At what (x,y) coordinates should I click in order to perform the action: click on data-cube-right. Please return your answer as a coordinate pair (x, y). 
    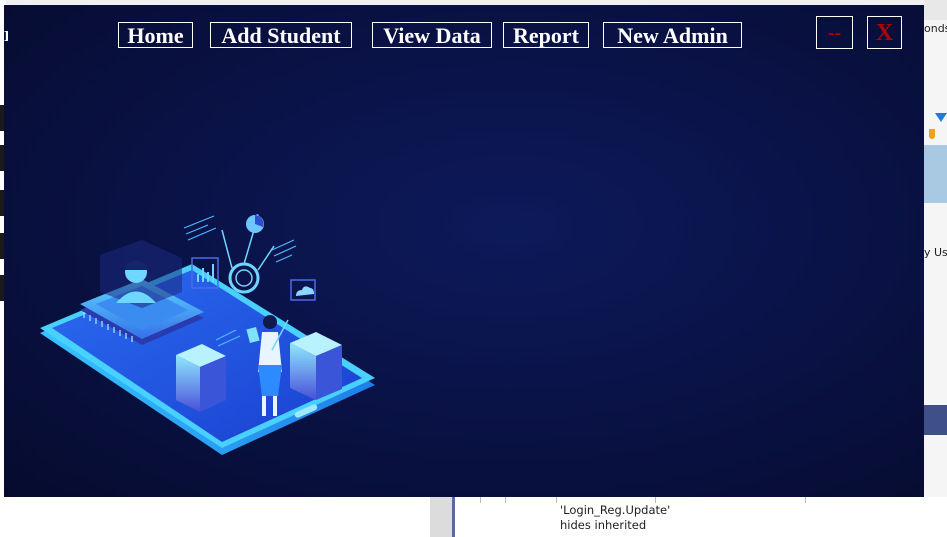
    Looking at the image, I should click on (316, 366).